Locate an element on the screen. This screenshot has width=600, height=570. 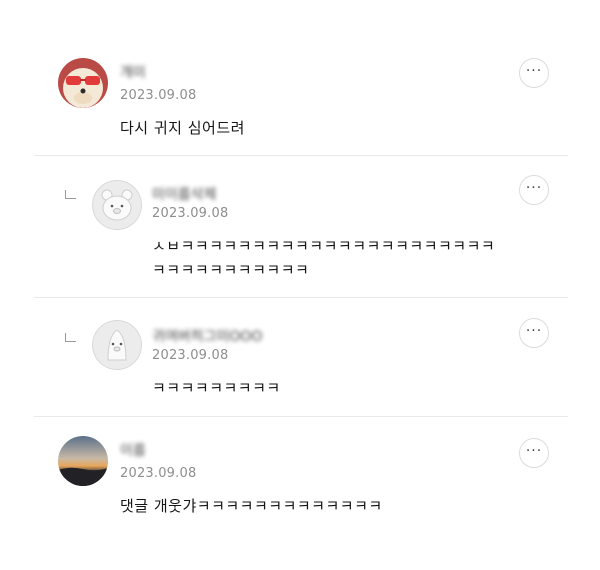
sunset-avatar-icon is located at coordinates (83, 461).